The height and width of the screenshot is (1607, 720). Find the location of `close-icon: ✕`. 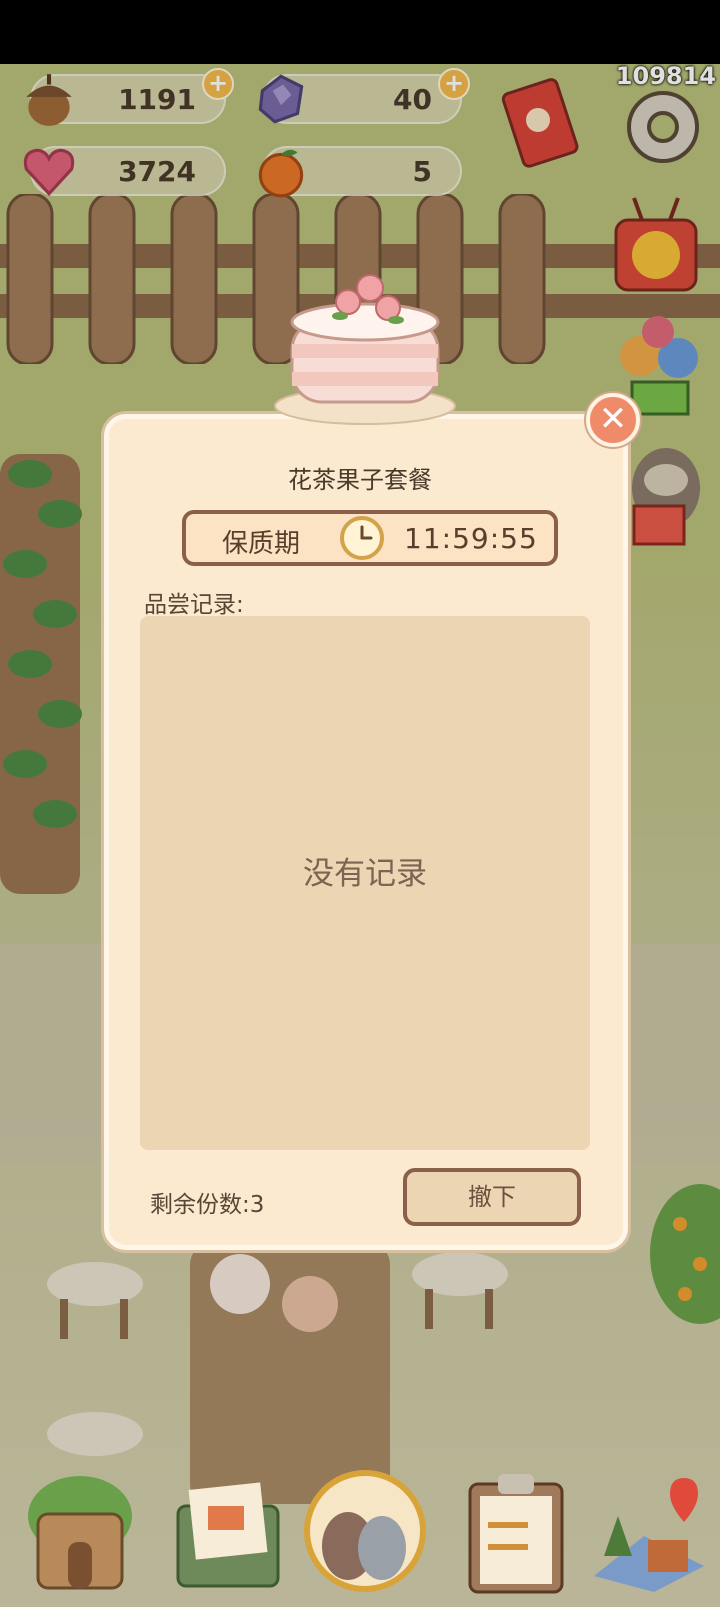

close-icon: ✕ is located at coordinates (613, 419).